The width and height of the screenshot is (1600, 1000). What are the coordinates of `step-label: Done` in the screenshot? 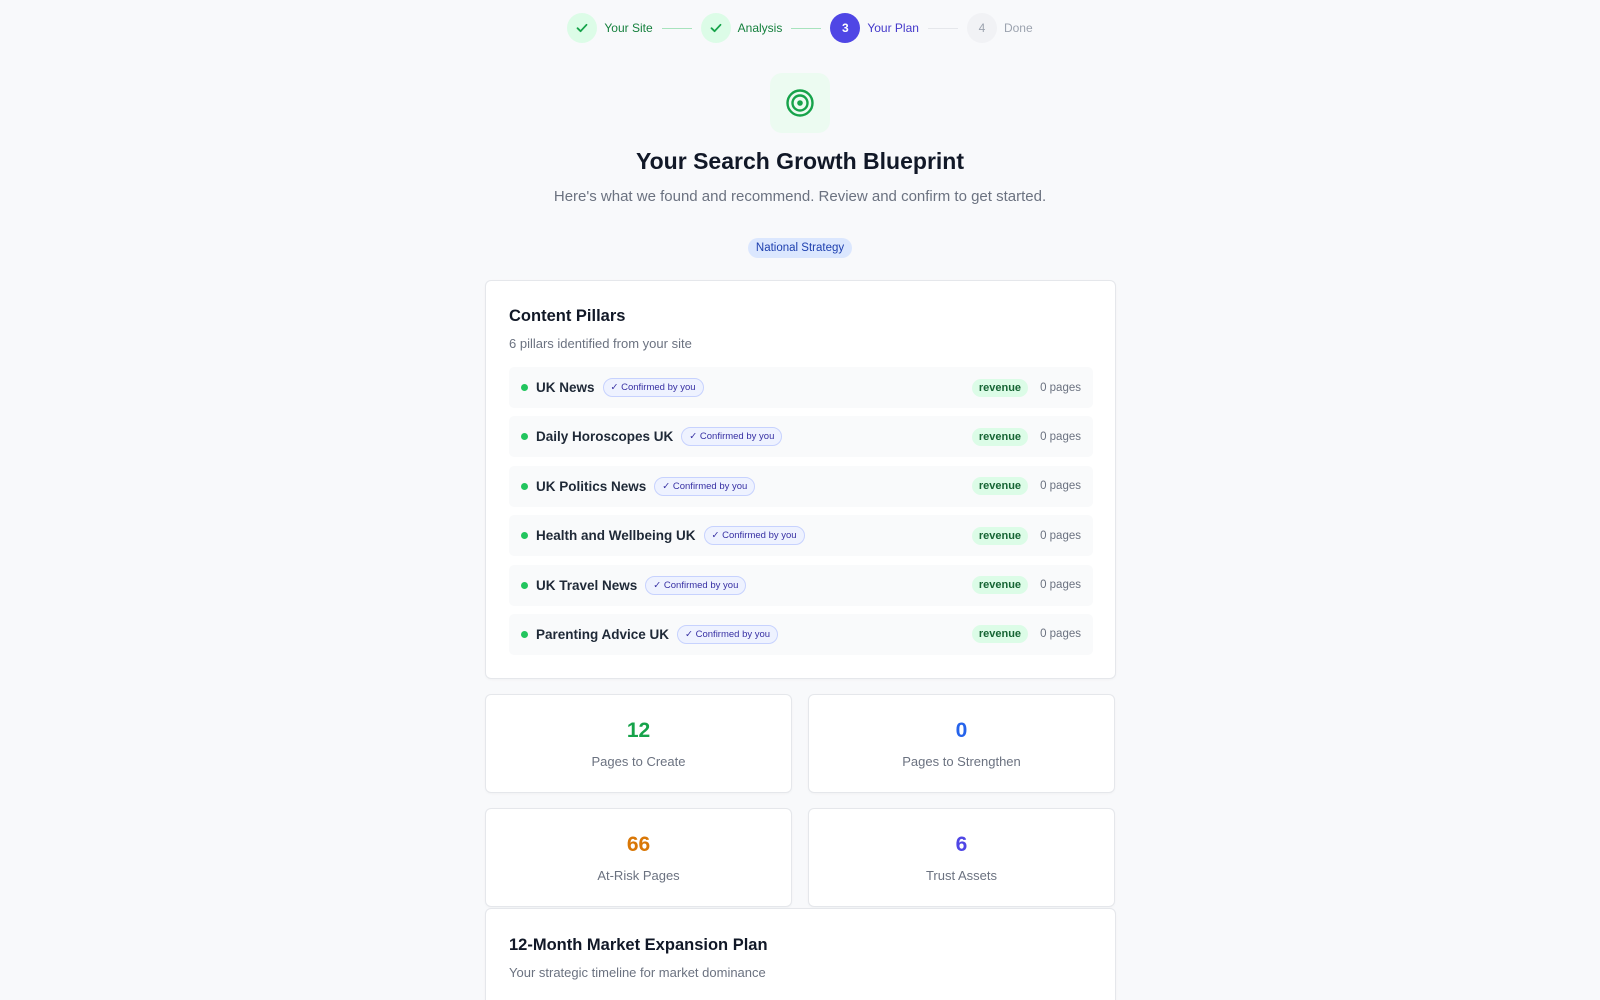 It's located at (1018, 28).